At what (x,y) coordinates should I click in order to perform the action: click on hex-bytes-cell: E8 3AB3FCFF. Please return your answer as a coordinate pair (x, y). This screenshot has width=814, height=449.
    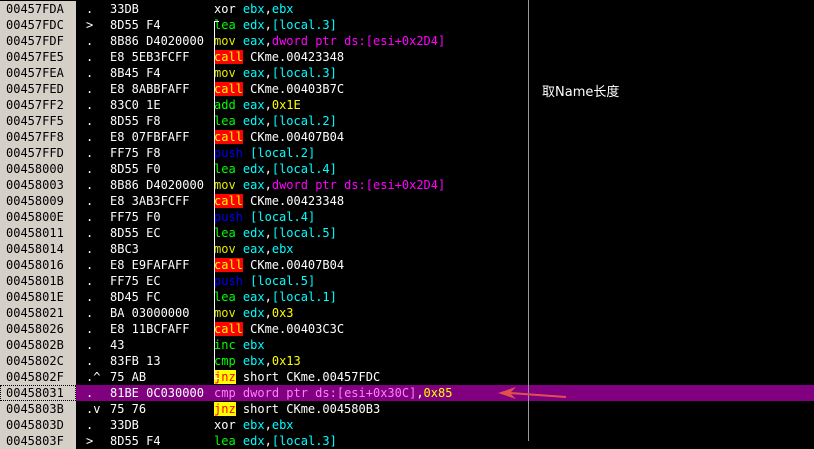
    Looking at the image, I should click on (159, 201).